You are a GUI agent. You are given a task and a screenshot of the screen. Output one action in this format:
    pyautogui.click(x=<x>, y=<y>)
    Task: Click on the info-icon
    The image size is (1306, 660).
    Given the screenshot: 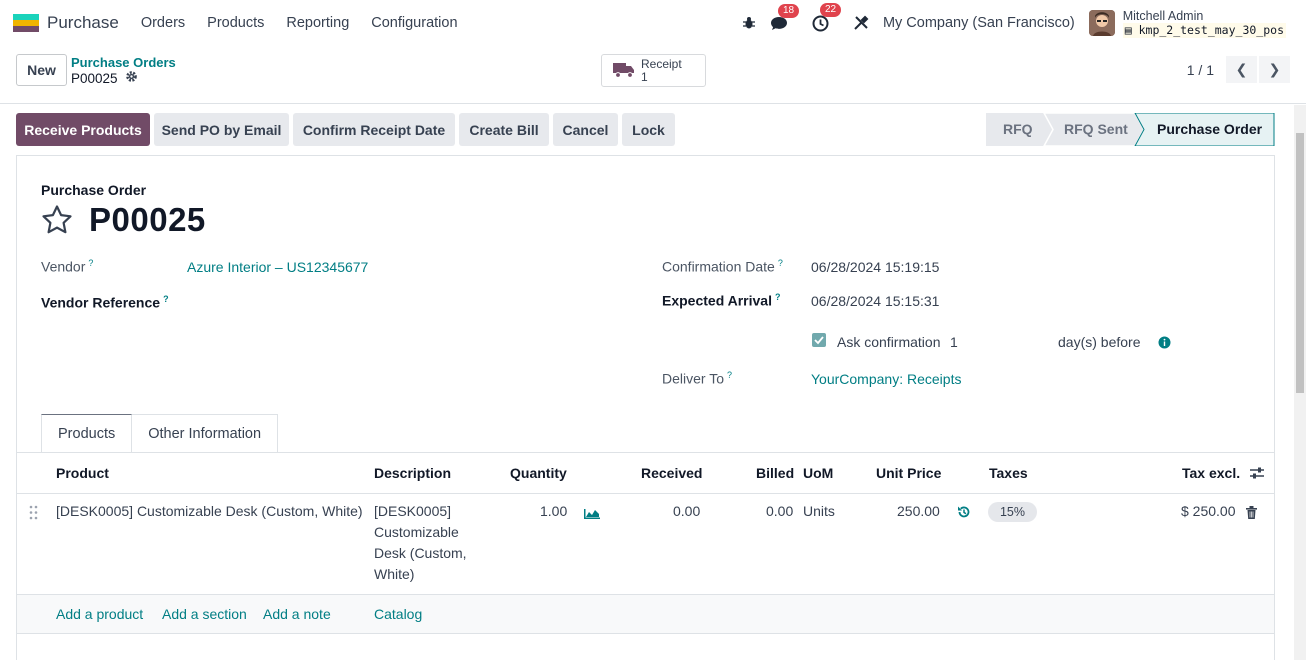 What is the action you would take?
    pyautogui.click(x=1164, y=344)
    